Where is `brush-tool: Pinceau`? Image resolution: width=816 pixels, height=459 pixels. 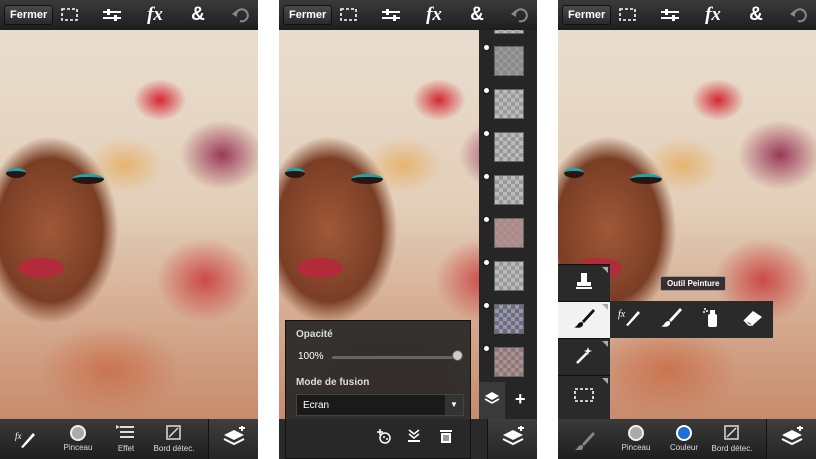
brush-tool: Pinceau is located at coordinates (78, 439).